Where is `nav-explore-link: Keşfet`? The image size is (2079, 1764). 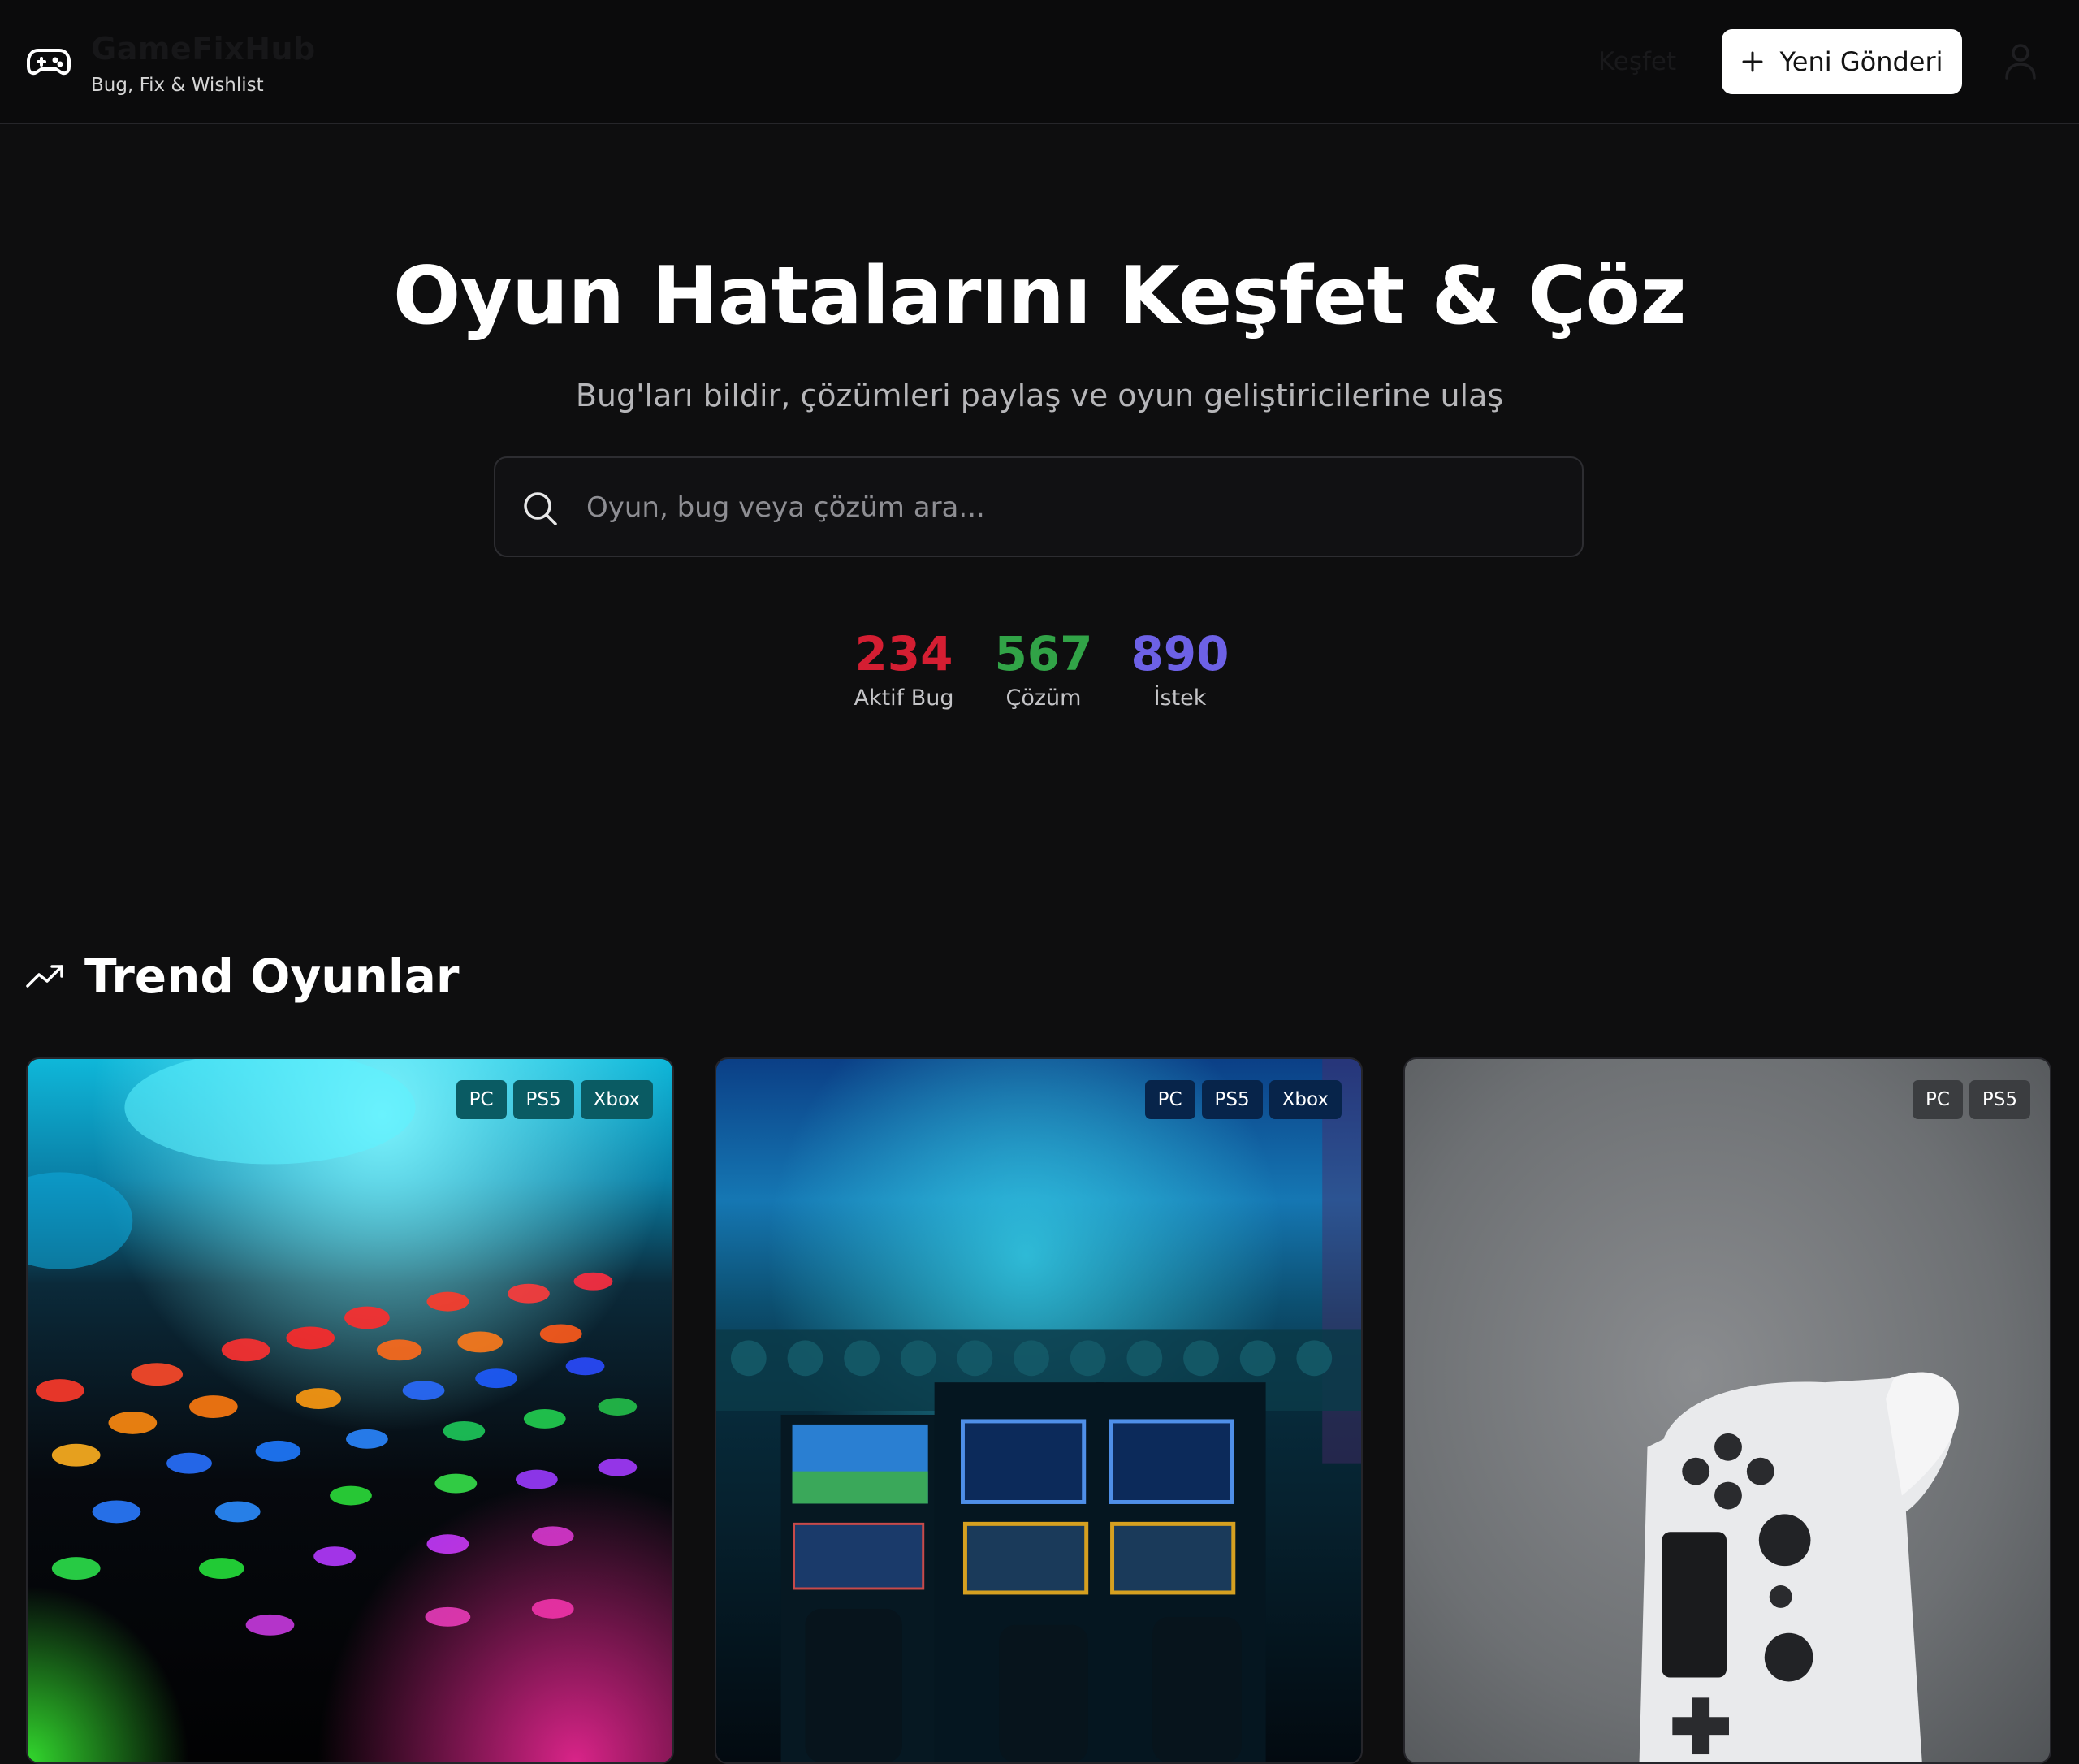
nav-explore-link: Keşfet is located at coordinates (1637, 62).